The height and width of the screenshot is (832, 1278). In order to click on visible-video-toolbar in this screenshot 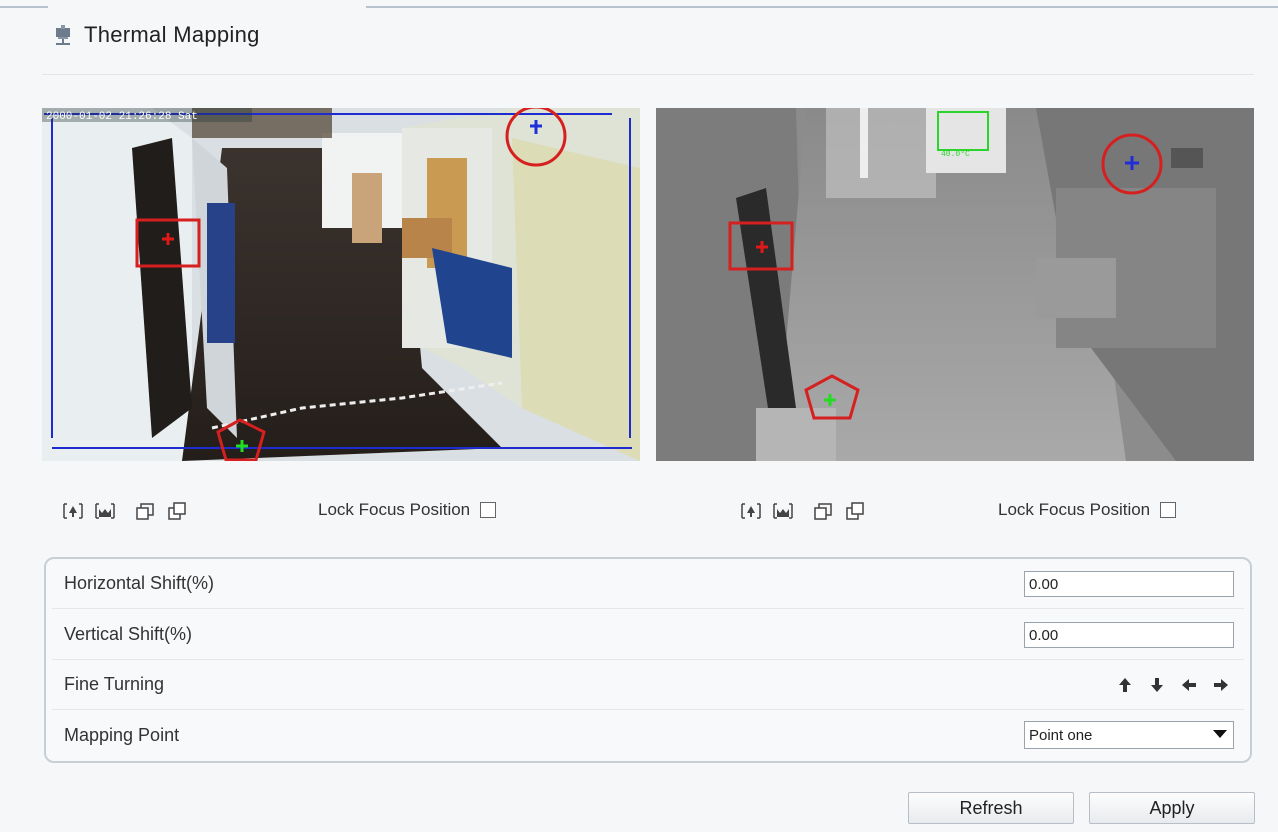, I will do `click(130, 511)`.